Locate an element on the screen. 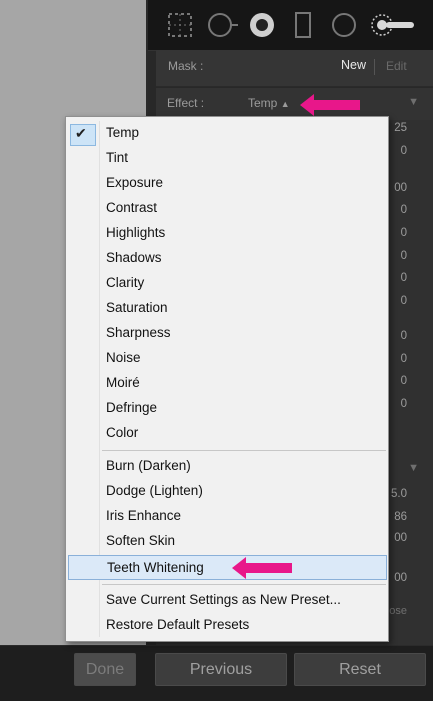 The width and height of the screenshot is (433, 701). menu-item-exposure: Exposure is located at coordinates (227, 183).